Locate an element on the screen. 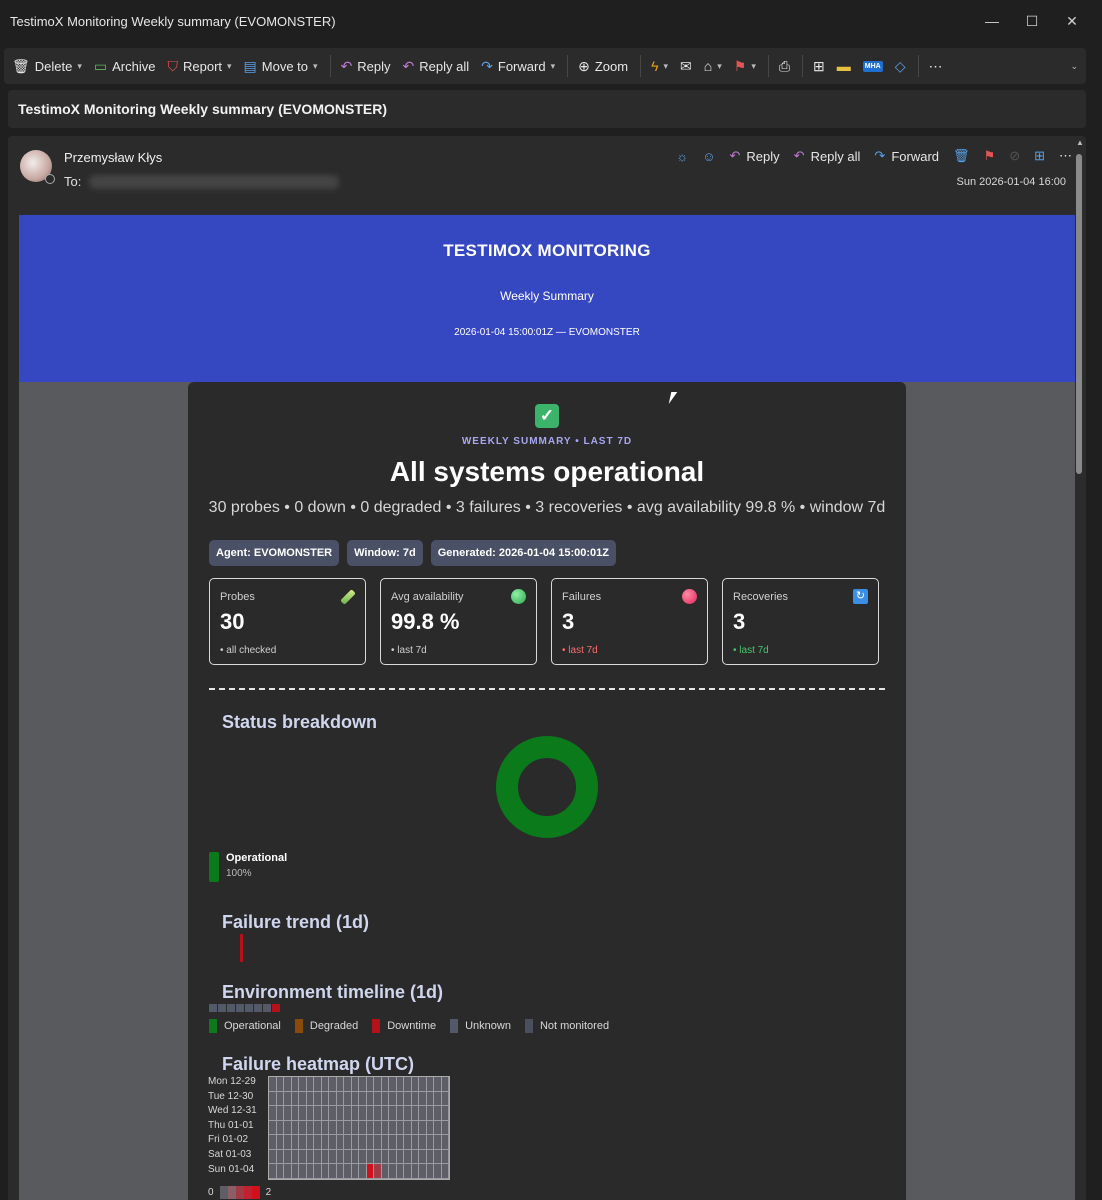 This screenshot has width=1102, height=1200. print-button: ⎙ is located at coordinates (784, 66).